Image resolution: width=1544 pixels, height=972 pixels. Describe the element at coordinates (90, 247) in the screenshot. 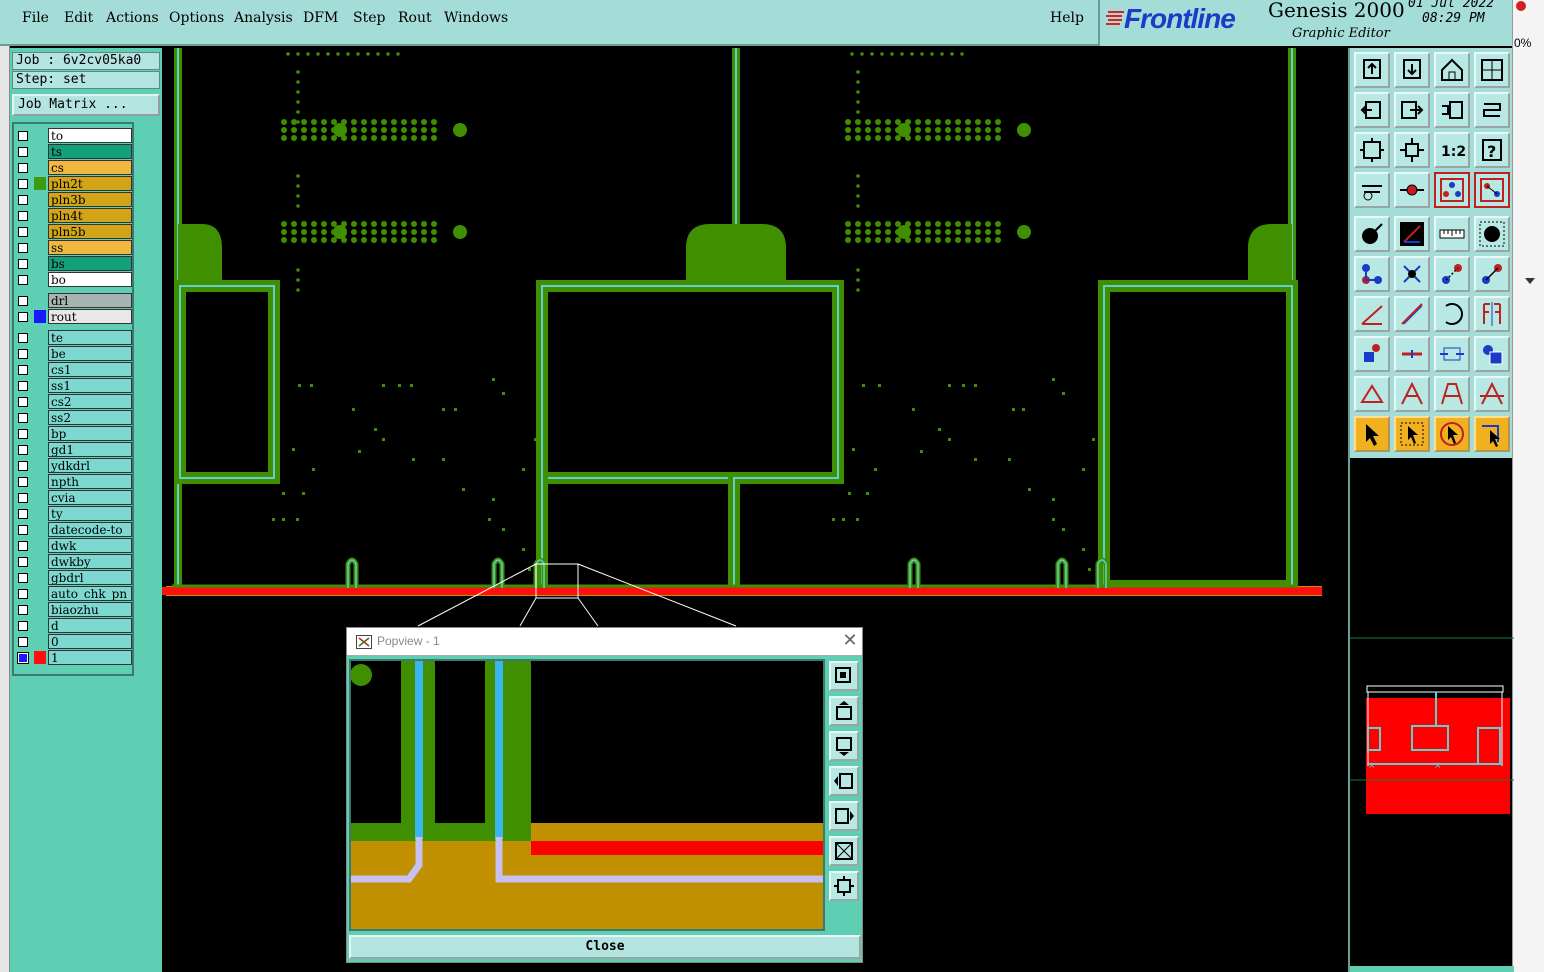

I see `layer-name: ss` at that location.